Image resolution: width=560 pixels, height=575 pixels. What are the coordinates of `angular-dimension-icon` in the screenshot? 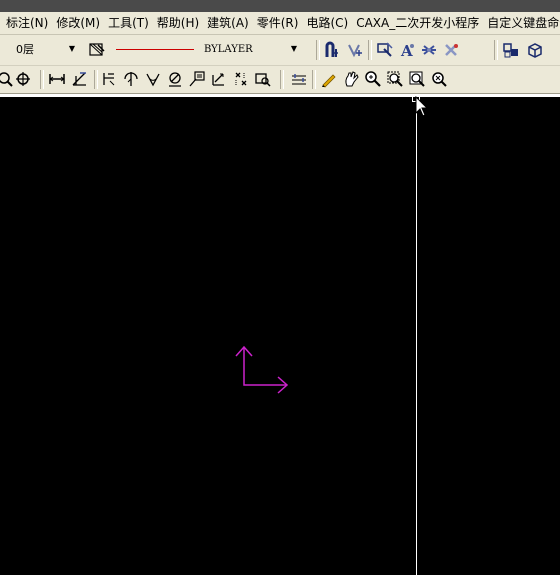 It's located at (153, 79).